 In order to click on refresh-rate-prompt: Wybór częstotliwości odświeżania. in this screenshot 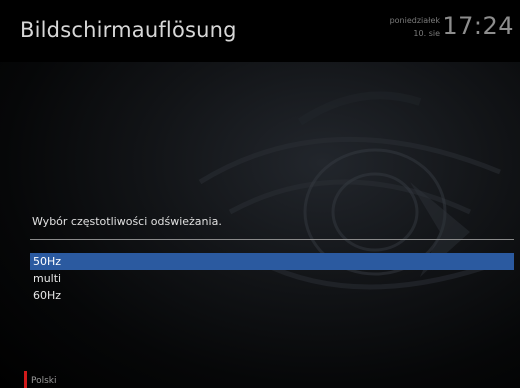, I will do `click(127, 221)`.